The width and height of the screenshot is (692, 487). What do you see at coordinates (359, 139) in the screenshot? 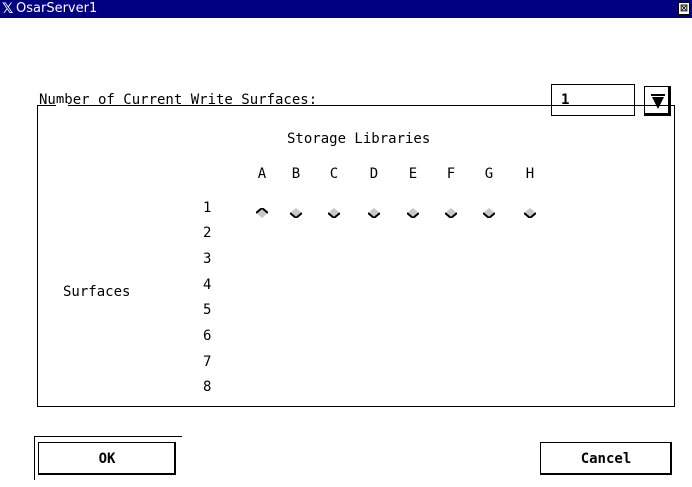
I see `storage-libraries-title: Storage Libraries` at bounding box center [359, 139].